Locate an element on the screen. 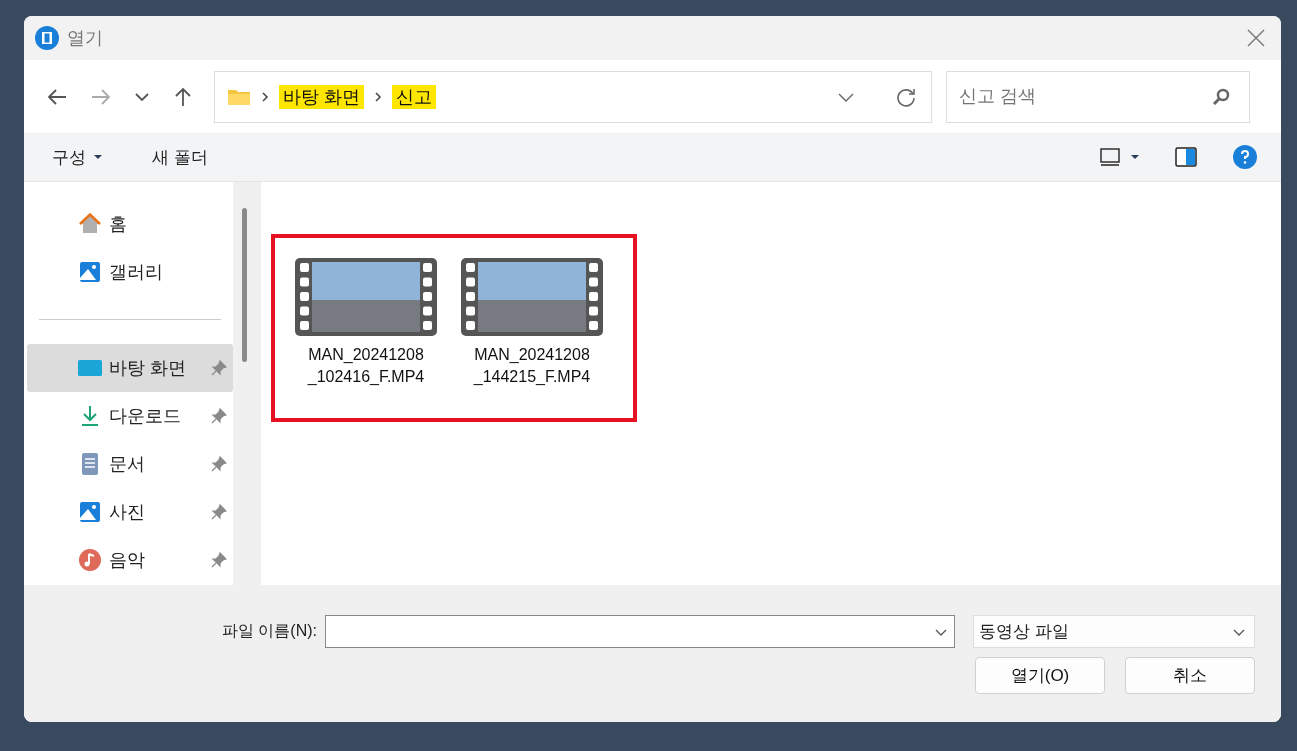  breadcrumb-item: 신고 is located at coordinates (414, 96).